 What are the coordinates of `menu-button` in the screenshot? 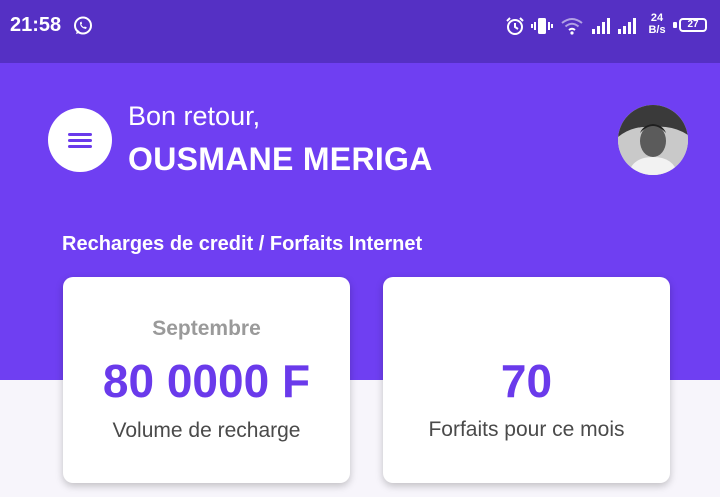 It's located at (80, 140).